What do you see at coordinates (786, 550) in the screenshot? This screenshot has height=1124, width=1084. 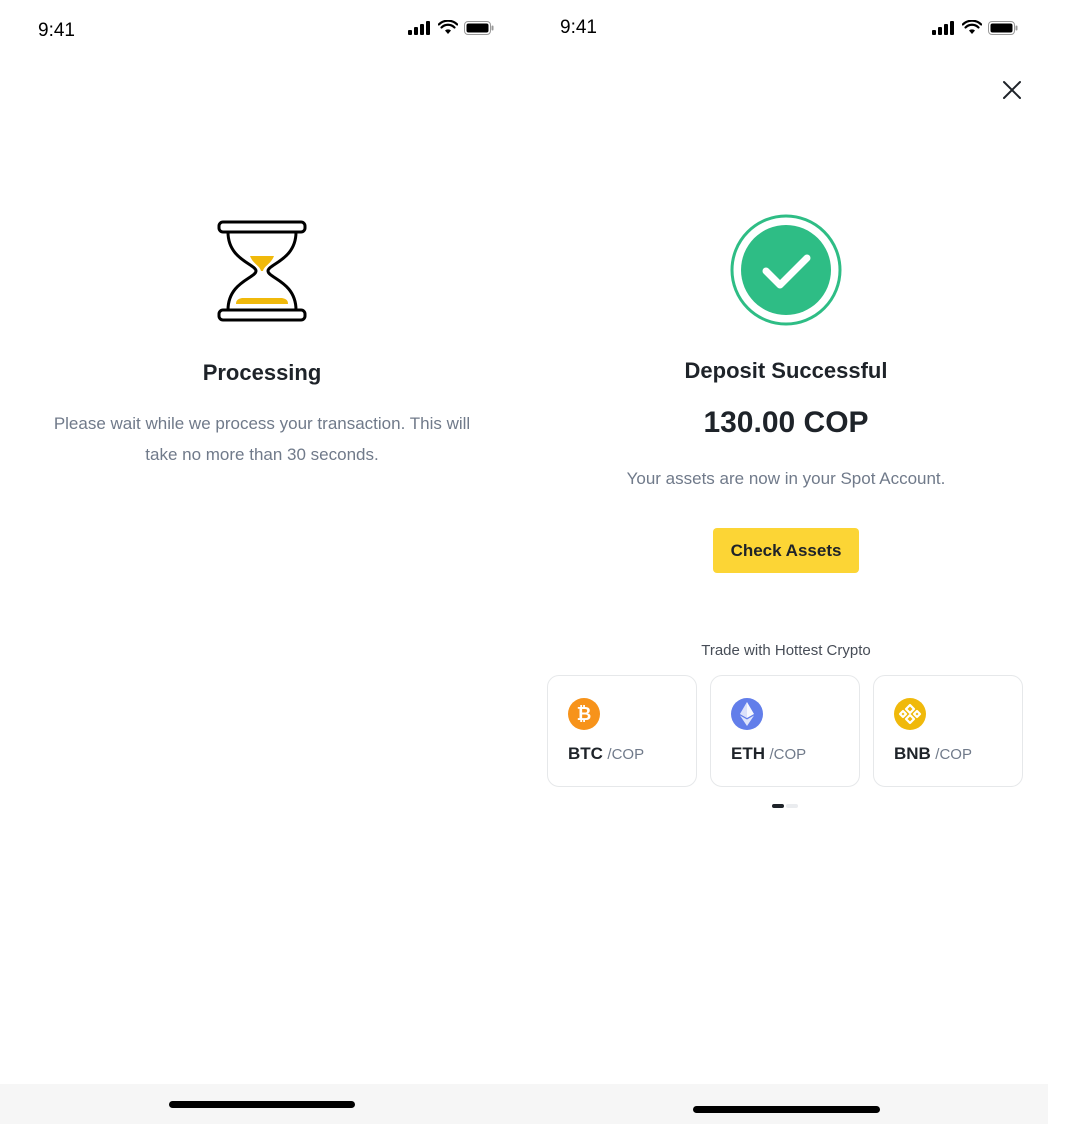 I see `check-assets-button: Check Assets` at bounding box center [786, 550].